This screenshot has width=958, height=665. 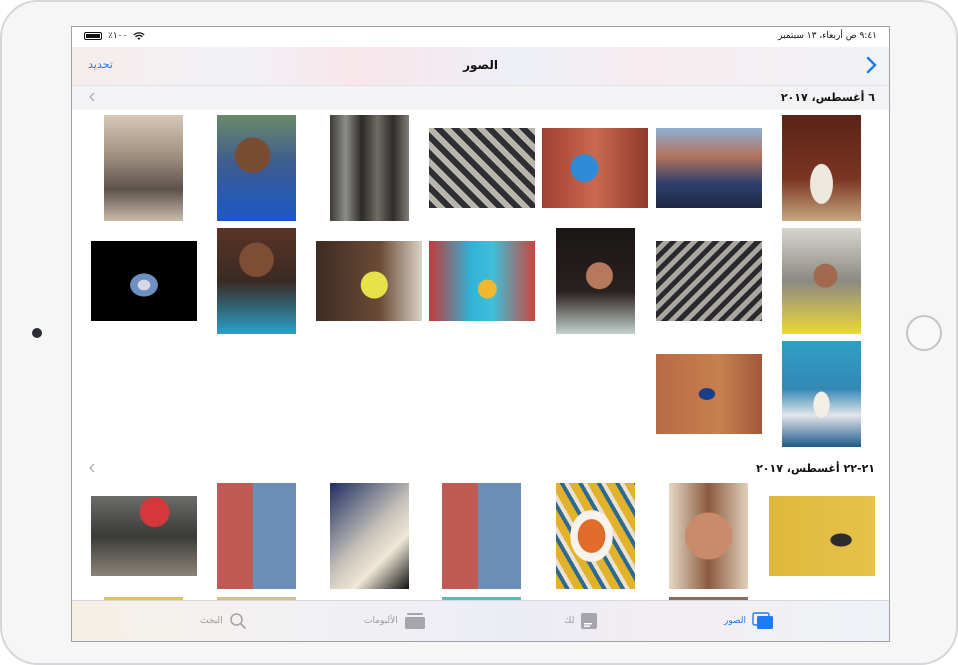 What do you see at coordinates (827, 97) in the screenshot?
I see `section-title: ٦ أغسطس، ٢٠١٧` at bounding box center [827, 97].